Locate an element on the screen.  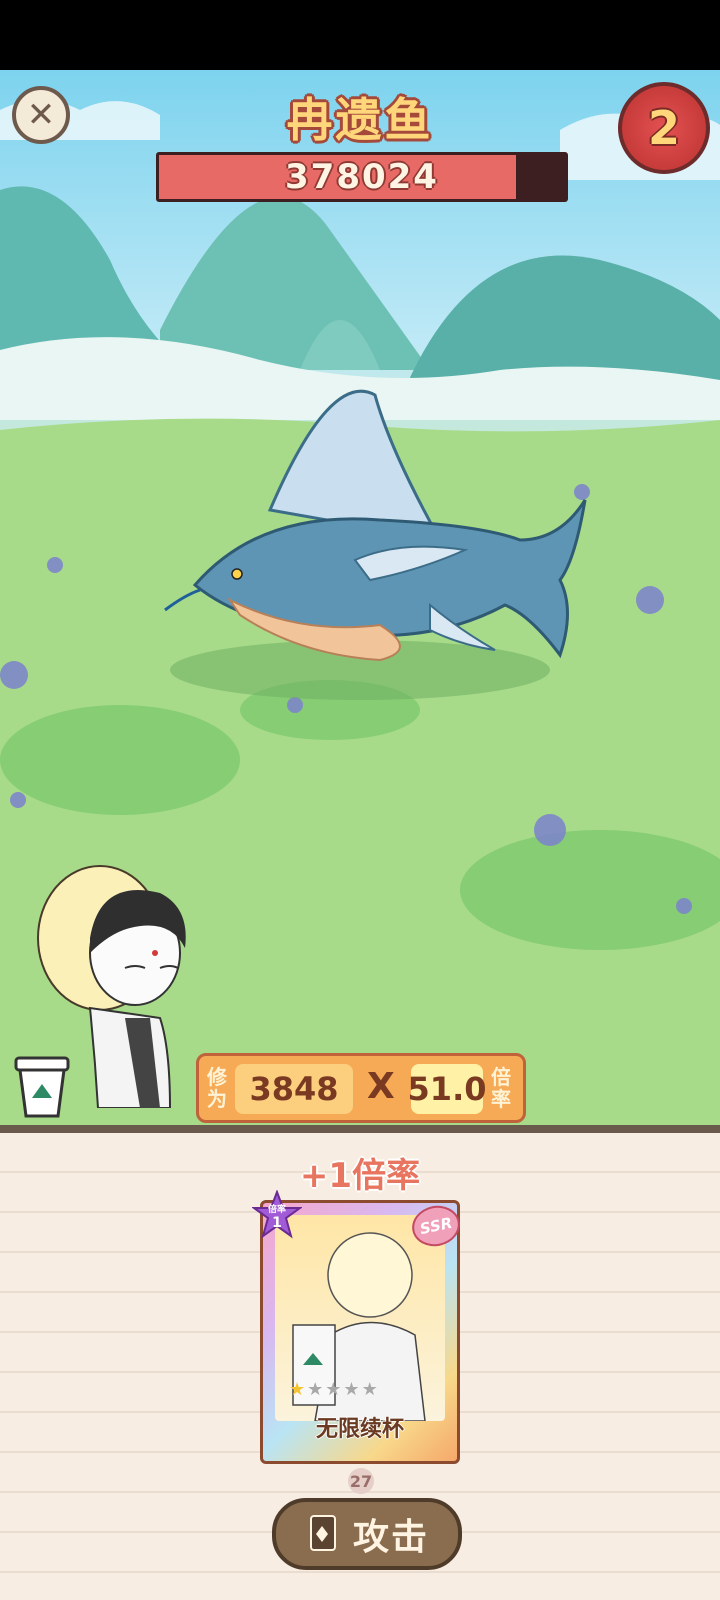
cup-icon is located at coordinates (42, 1087).